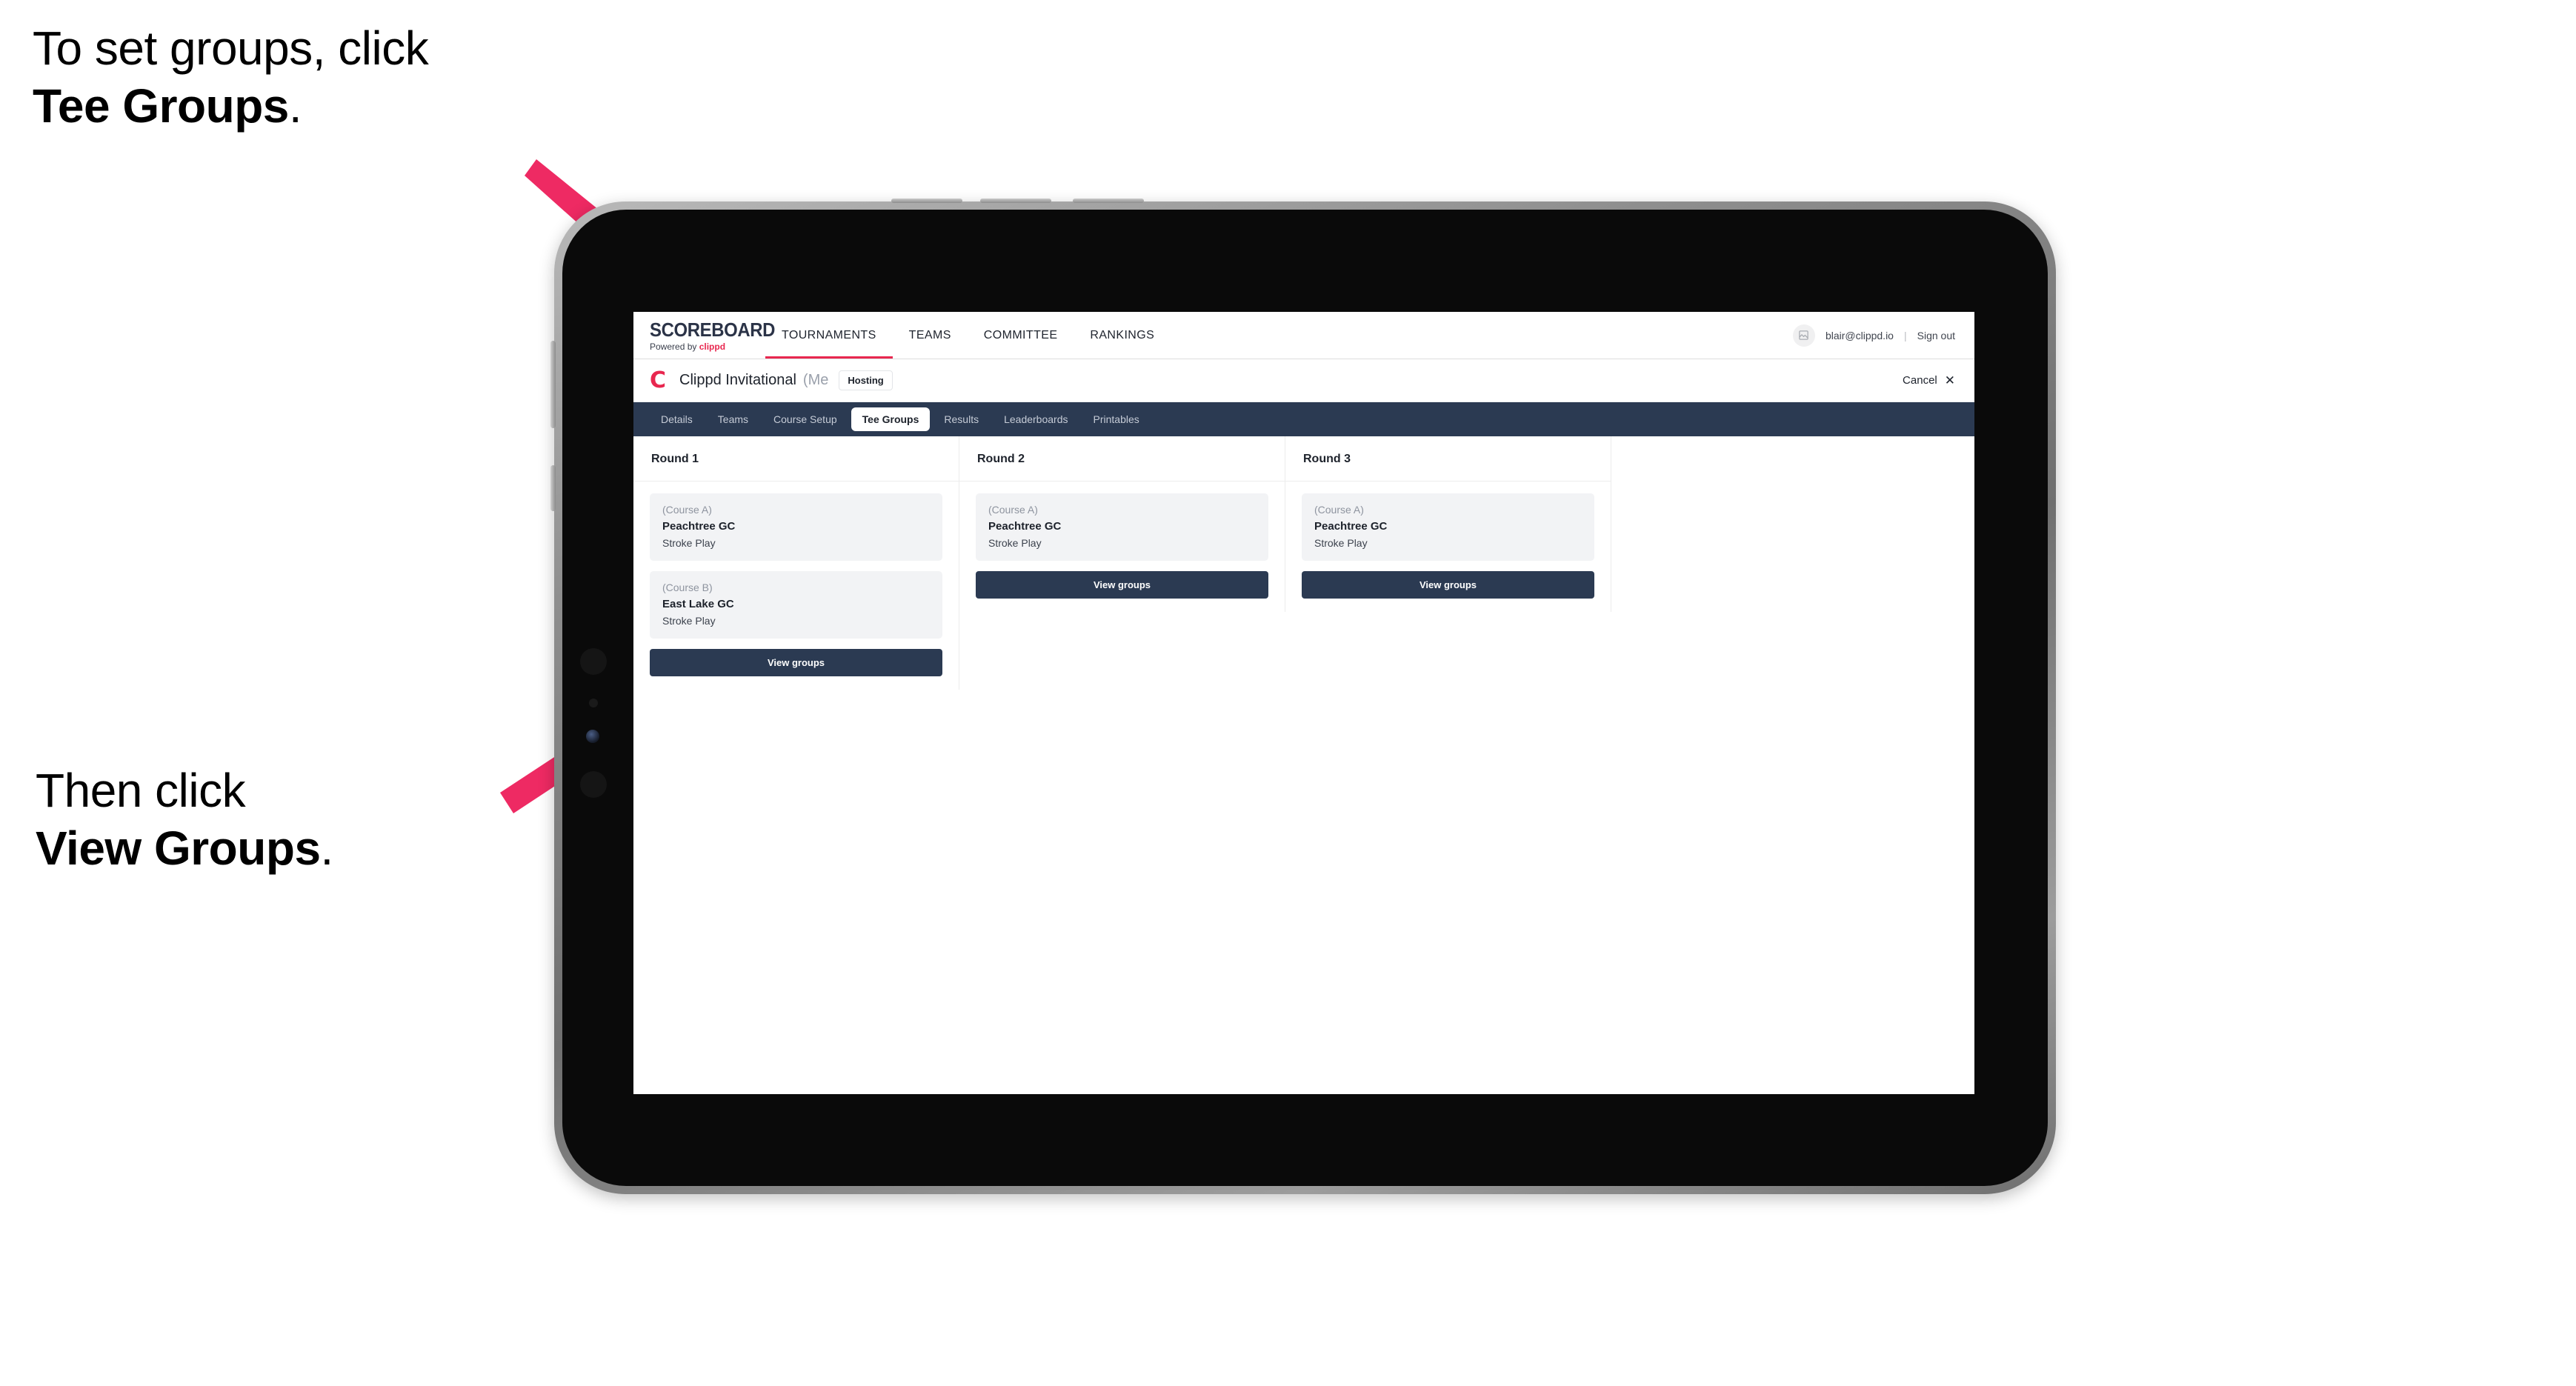 Image resolution: width=2576 pixels, height=1386 pixels. I want to click on volume-button, so click(553, 384).